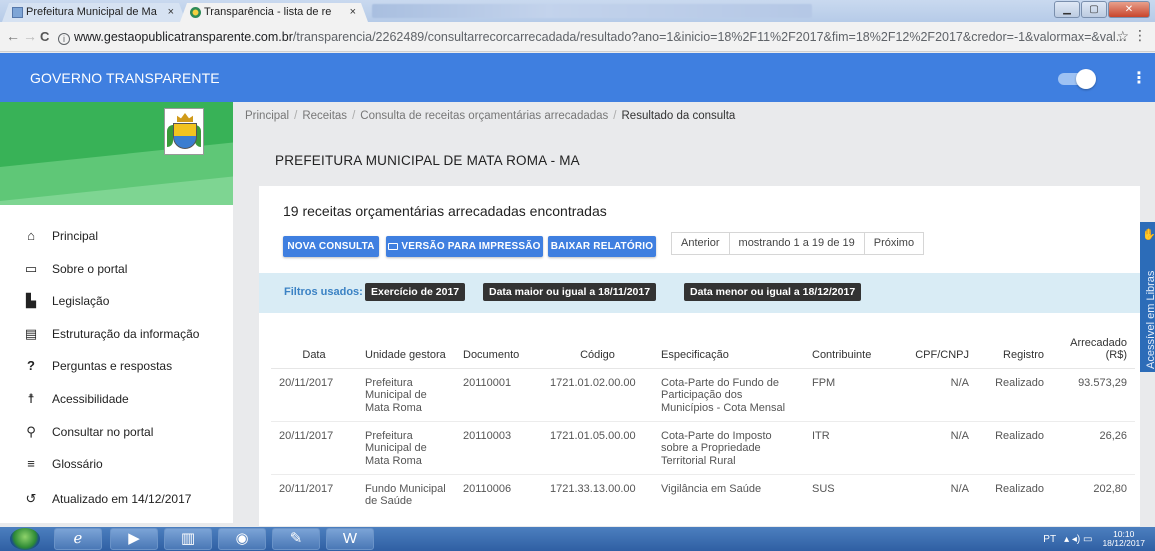 The image size is (1155, 551). I want to click on paint-app-icon: ✎, so click(296, 539).